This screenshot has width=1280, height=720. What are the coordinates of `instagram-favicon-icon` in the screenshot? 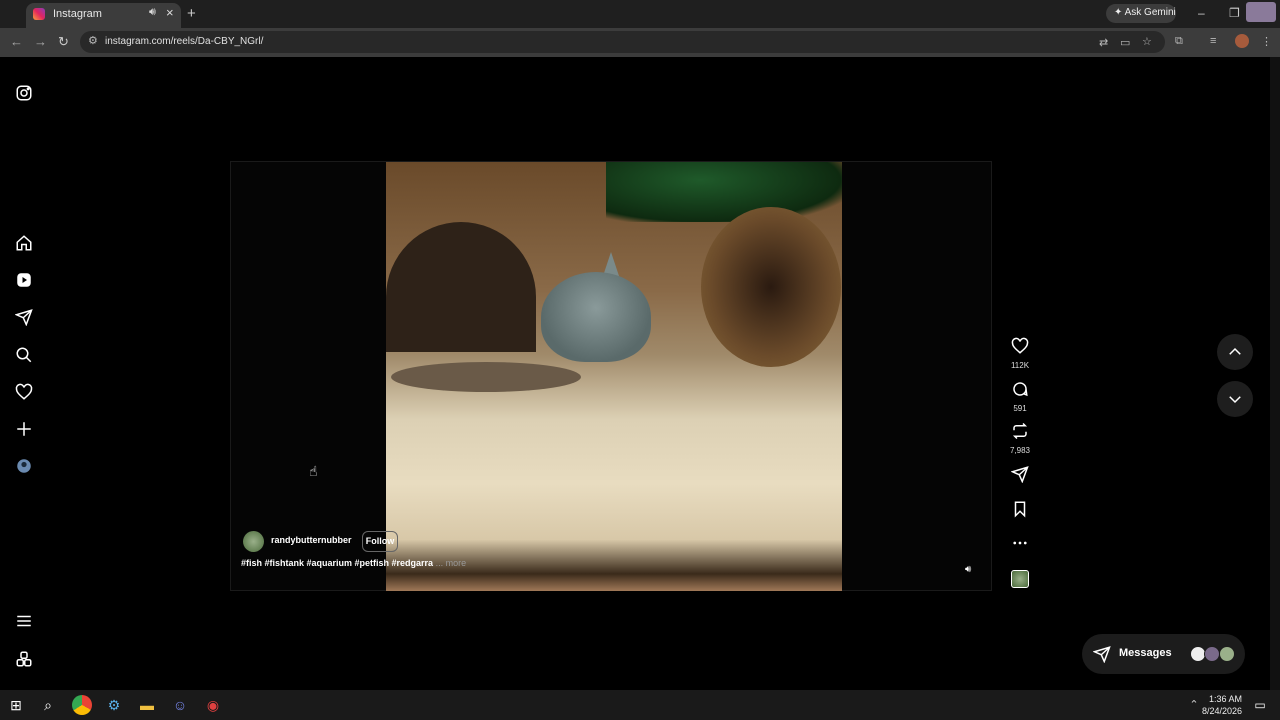 It's located at (39, 14).